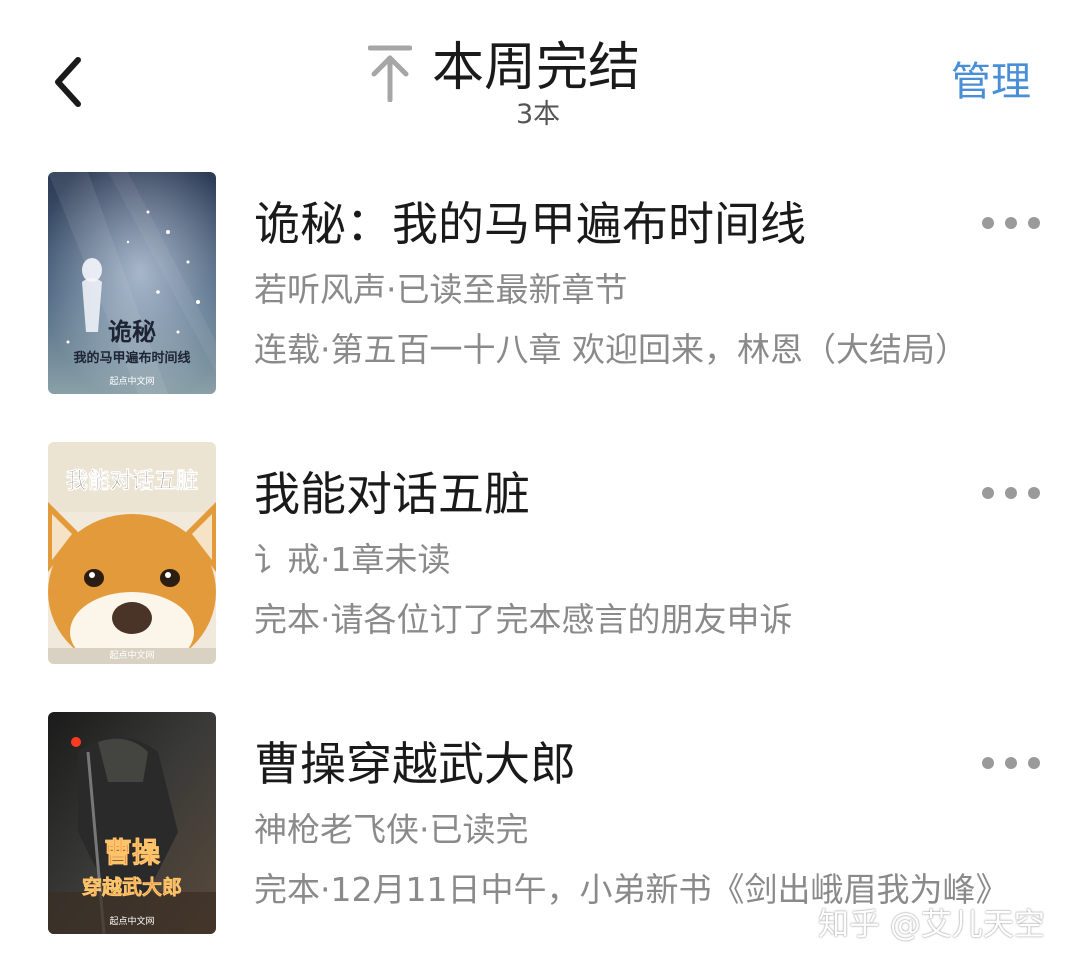 Image resolution: width=1079 pixels, height=969 pixels. I want to click on cover-title: 我能对话五脏, so click(132, 481).